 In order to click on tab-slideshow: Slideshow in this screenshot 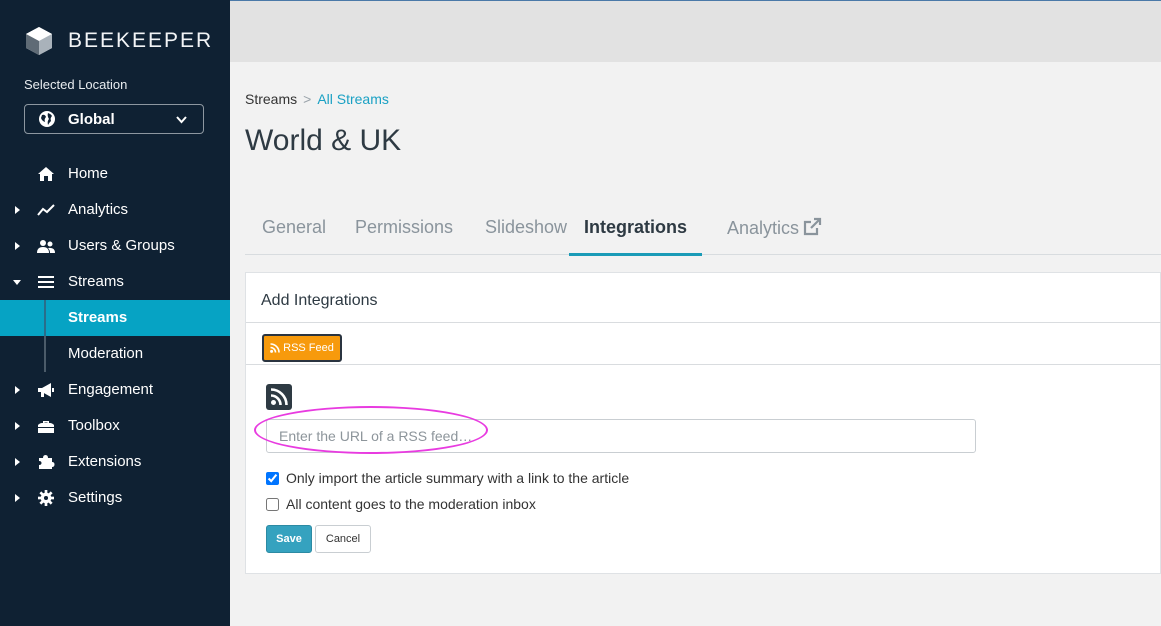, I will do `click(526, 235)`.